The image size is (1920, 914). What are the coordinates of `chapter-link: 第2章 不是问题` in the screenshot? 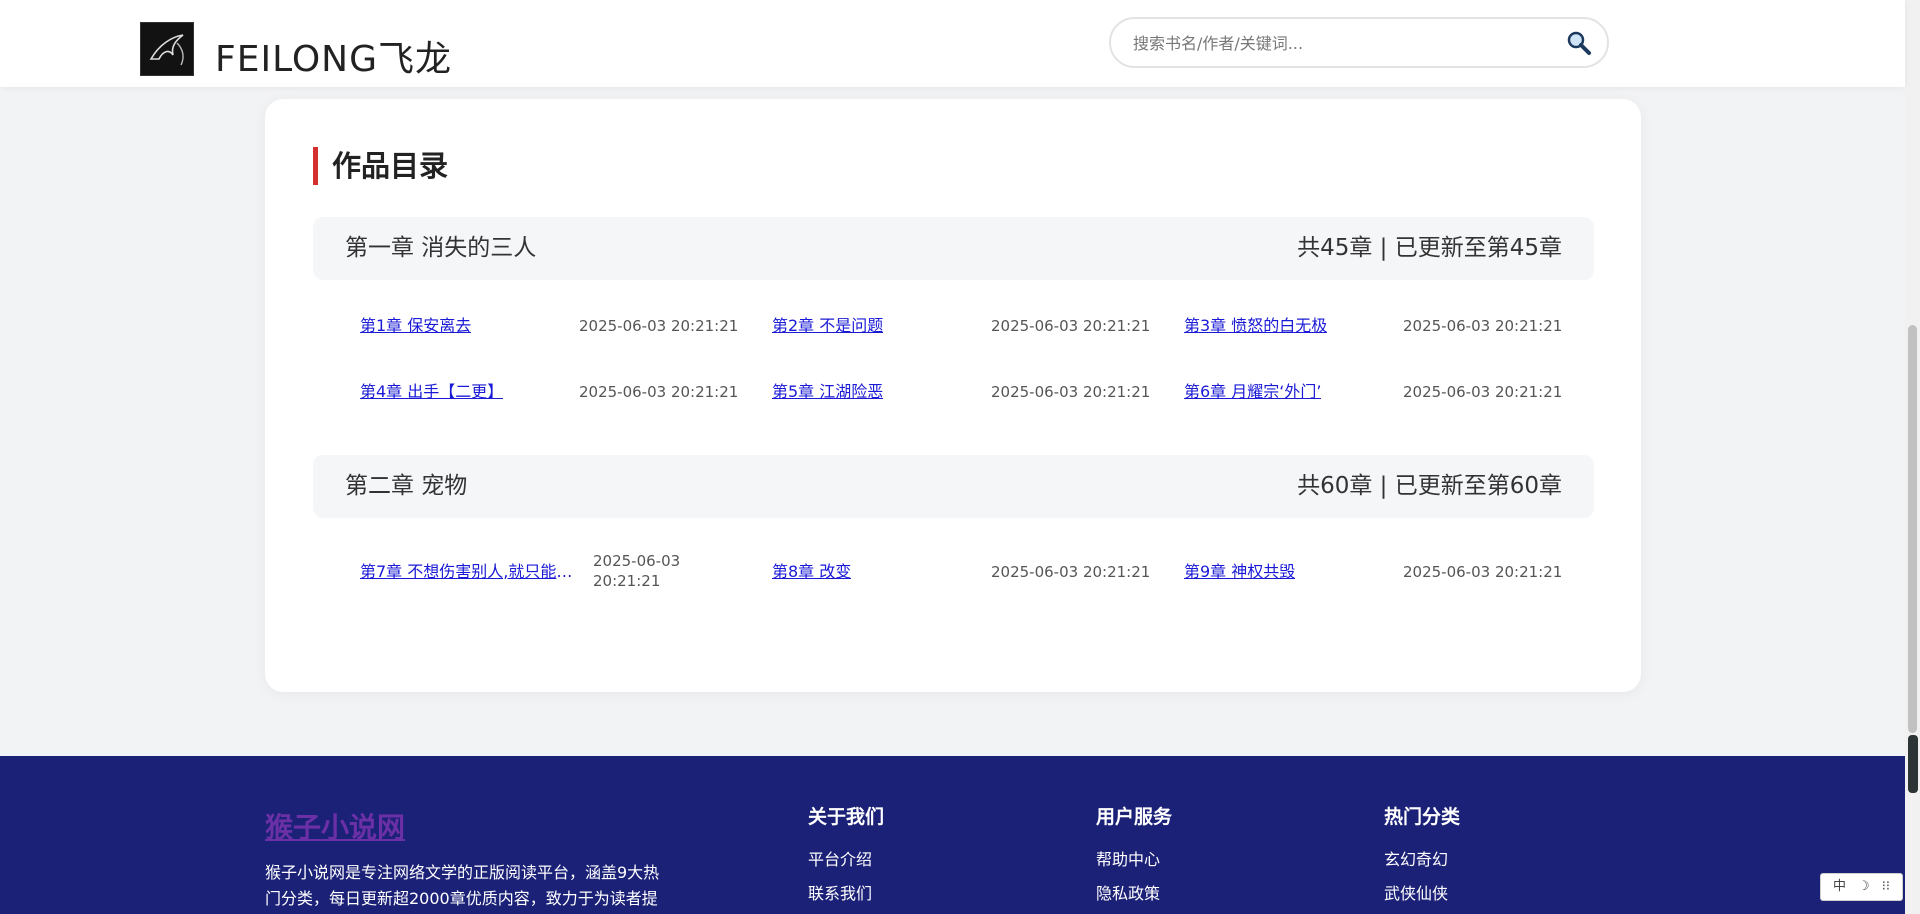 It's located at (827, 326).